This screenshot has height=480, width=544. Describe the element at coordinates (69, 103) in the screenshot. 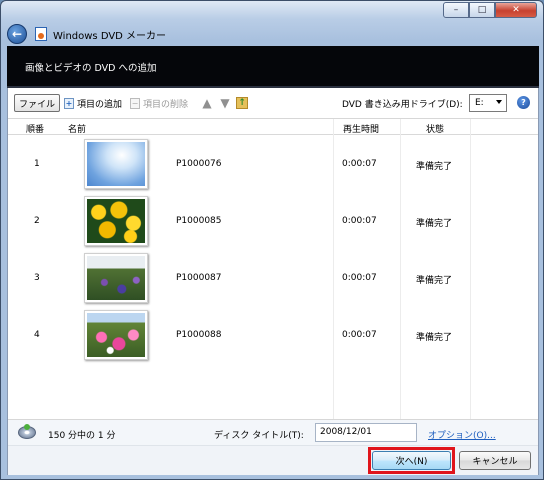

I see `add-items-icon: +` at that location.